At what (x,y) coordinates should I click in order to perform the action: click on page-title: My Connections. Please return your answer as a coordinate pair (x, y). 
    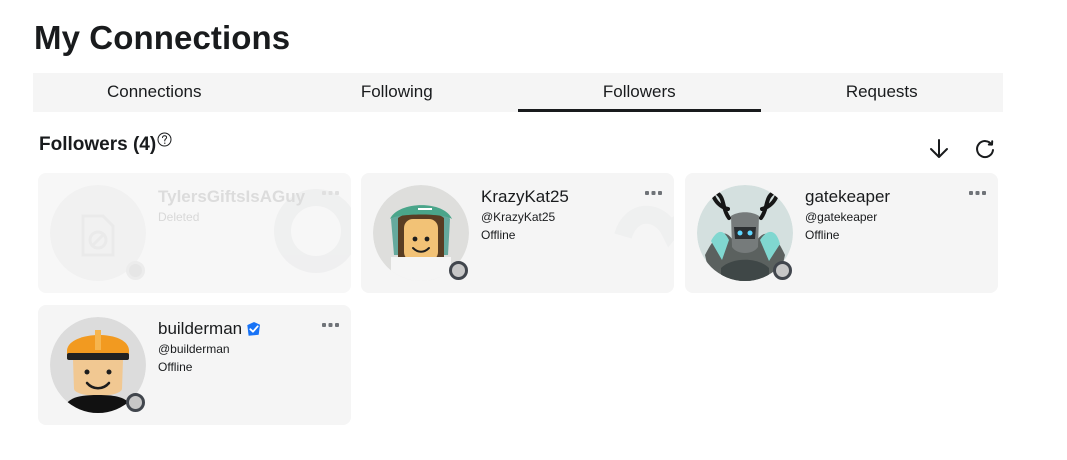
    Looking at the image, I should click on (162, 37).